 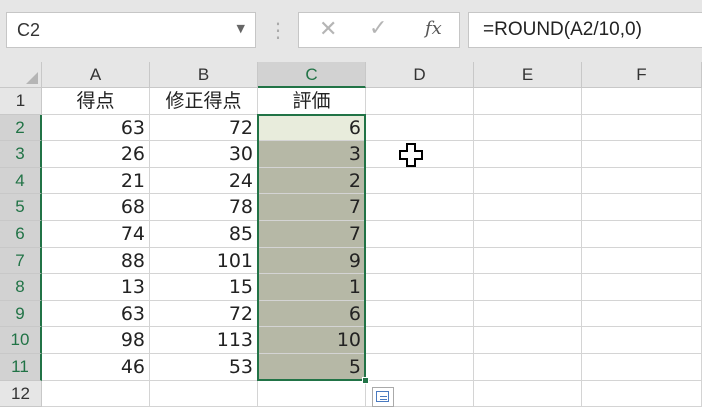 I want to click on cancel-icon: ✕, so click(x=328, y=29).